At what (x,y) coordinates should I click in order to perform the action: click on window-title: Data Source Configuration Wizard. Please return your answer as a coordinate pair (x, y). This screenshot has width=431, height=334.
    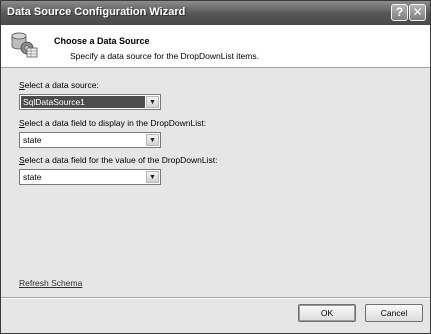
    Looking at the image, I should click on (96, 12).